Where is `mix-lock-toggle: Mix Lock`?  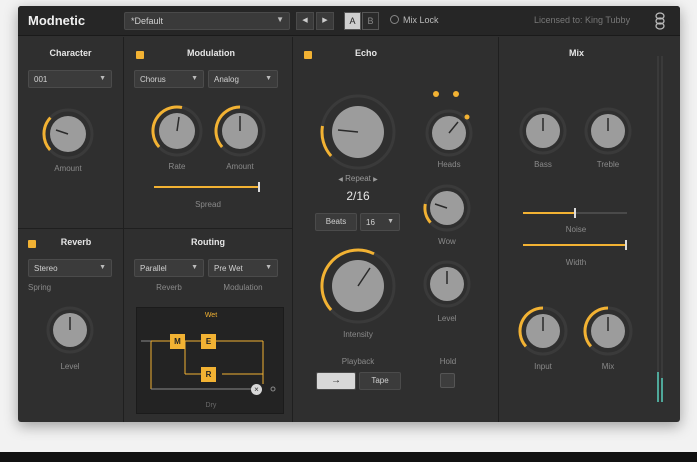 mix-lock-toggle: Mix Lock is located at coordinates (414, 20).